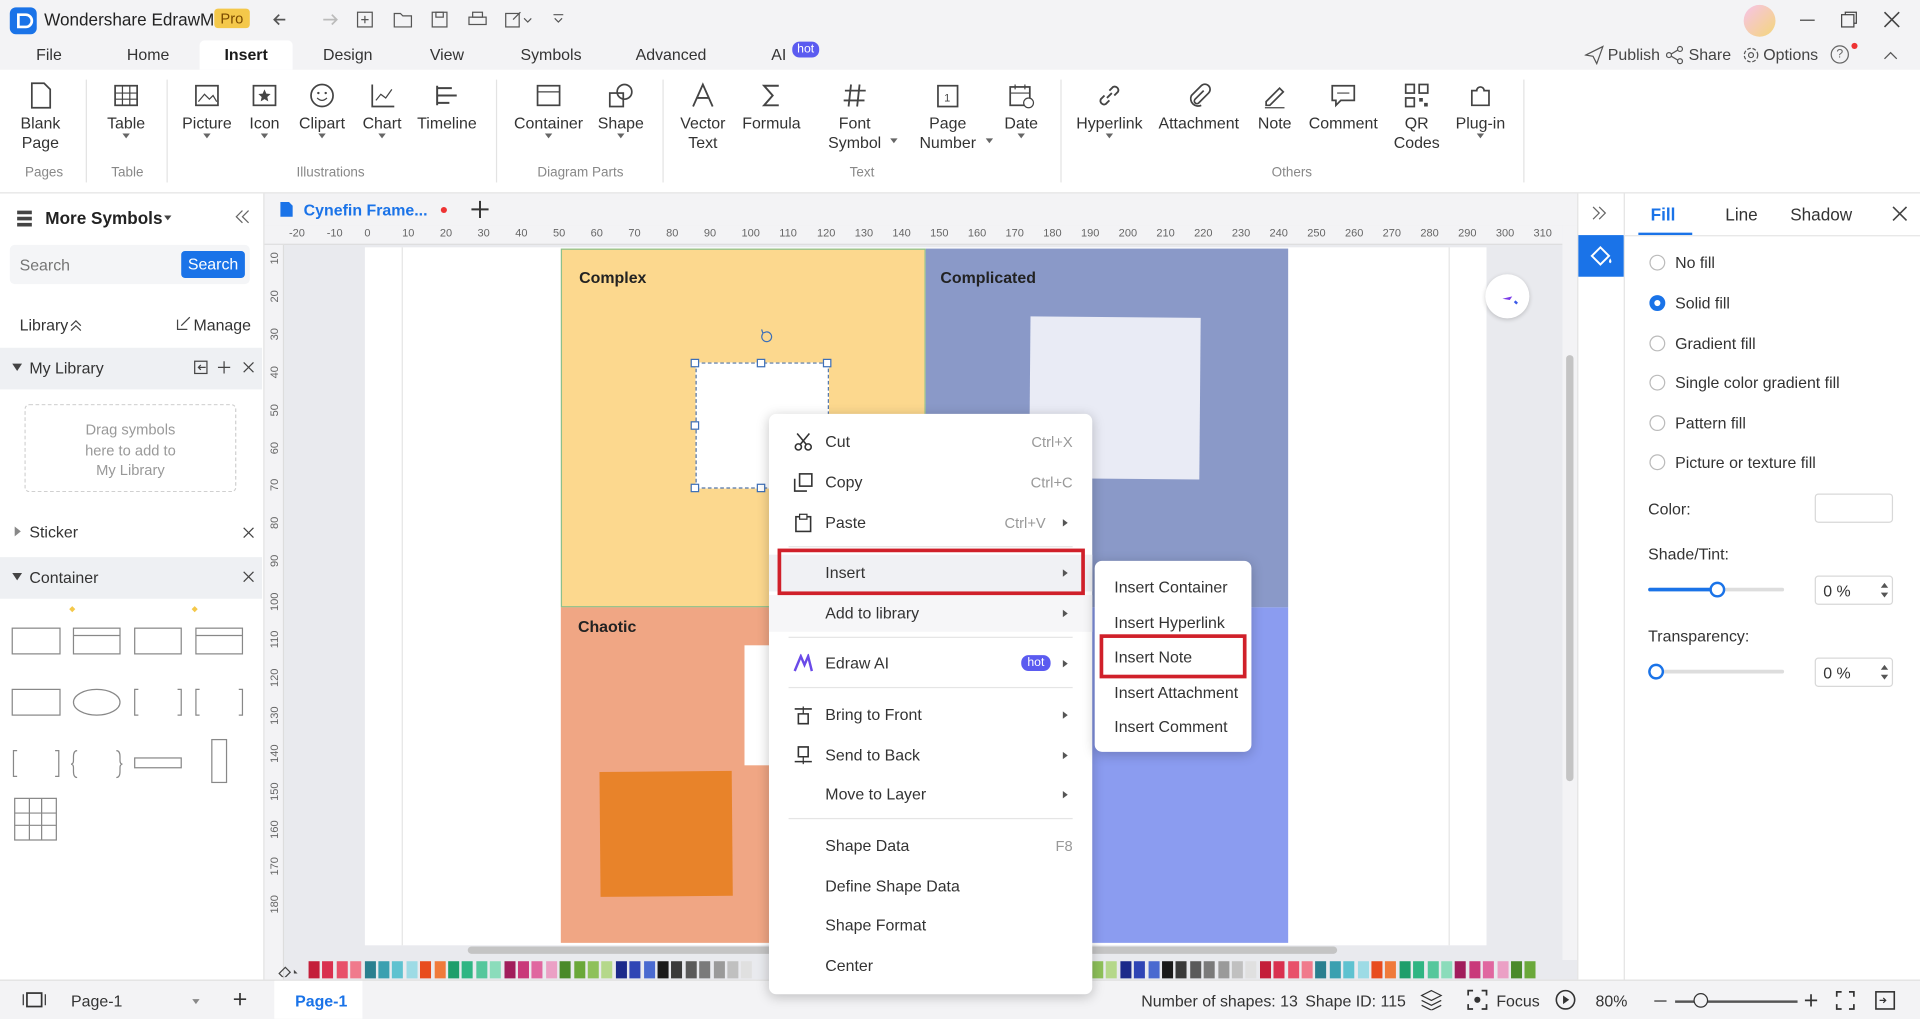 Image resolution: width=1920 pixels, height=1019 pixels. What do you see at coordinates (1759, 20) in the screenshot?
I see `avatar` at bounding box center [1759, 20].